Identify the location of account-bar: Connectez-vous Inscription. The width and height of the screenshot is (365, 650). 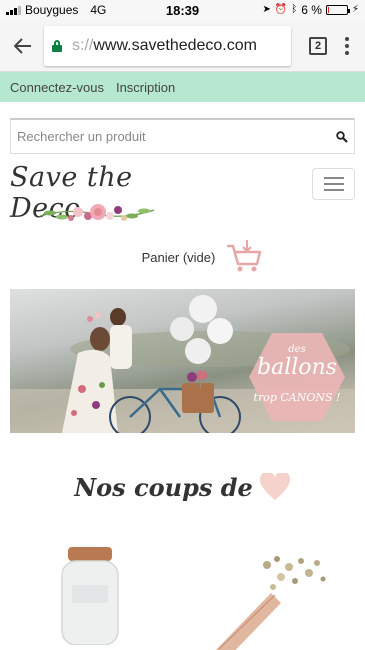
(182, 87).